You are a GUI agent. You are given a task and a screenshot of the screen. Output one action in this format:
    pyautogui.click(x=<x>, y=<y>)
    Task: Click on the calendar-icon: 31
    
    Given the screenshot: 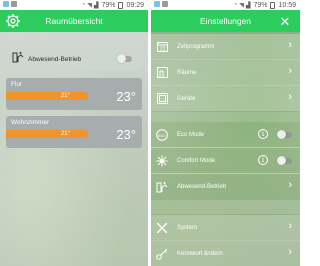 What is the action you would take?
    pyautogui.click(x=162, y=47)
    